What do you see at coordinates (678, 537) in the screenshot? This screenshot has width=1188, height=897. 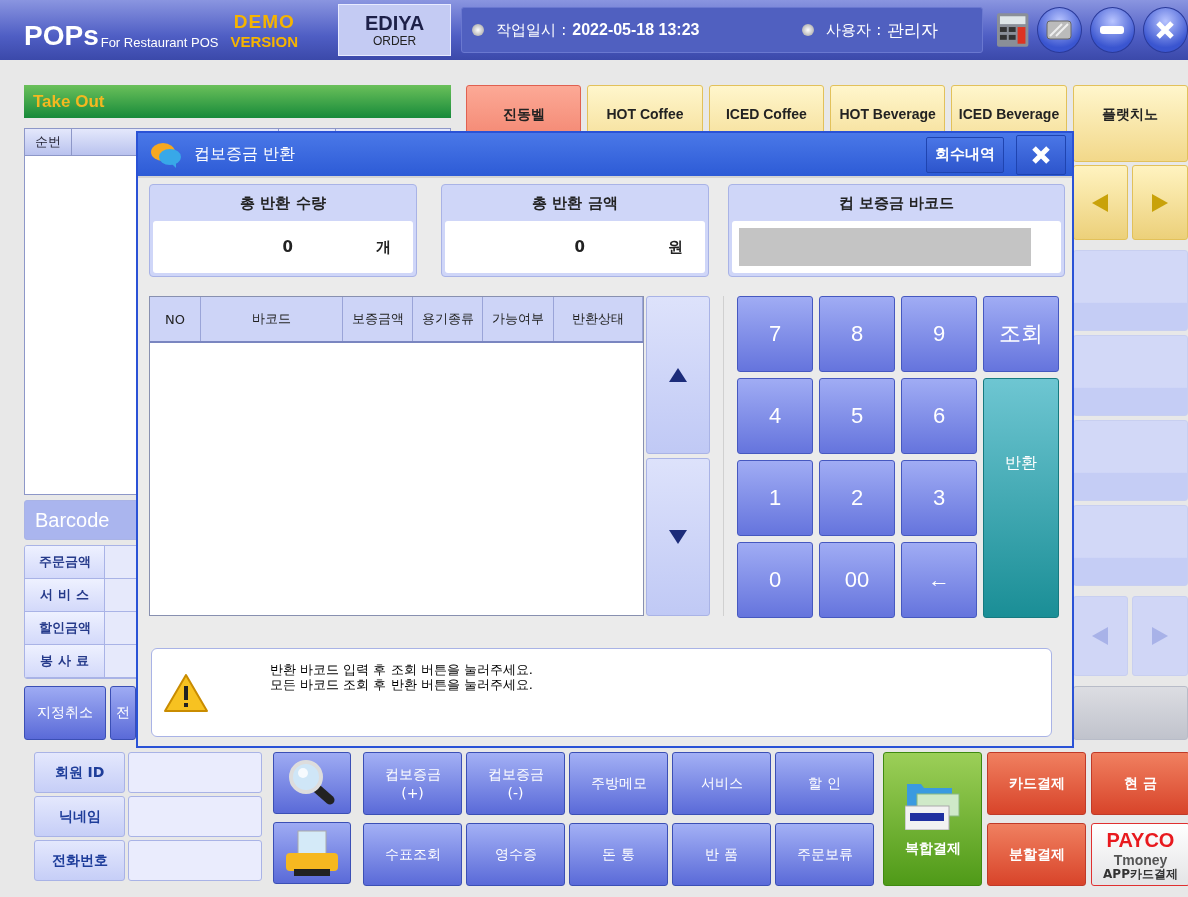 I see `scroll-down-button` at bounding box center [678, 537].